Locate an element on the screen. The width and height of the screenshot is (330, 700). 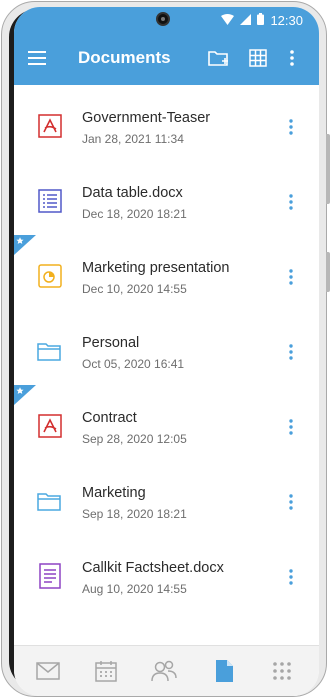
document-date: Oct 05, 2020 16:41 is located at coordinates (133, 364).